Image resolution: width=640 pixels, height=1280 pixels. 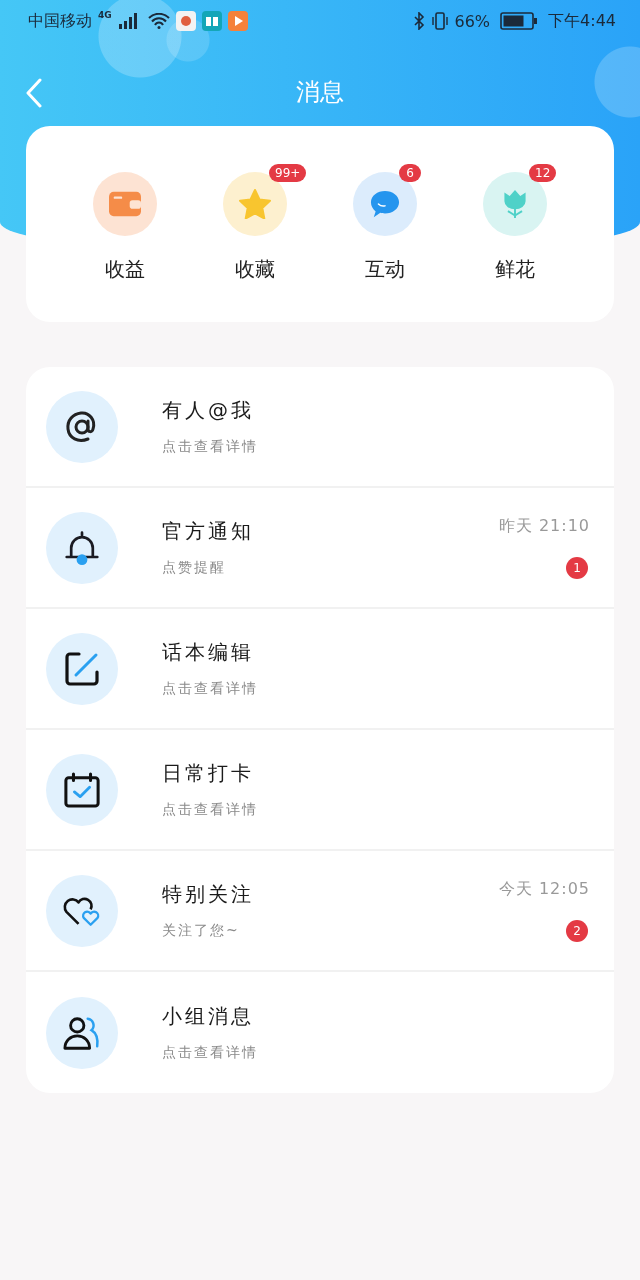 I want to click on page-title: 消息, so click(x=320, y=92).